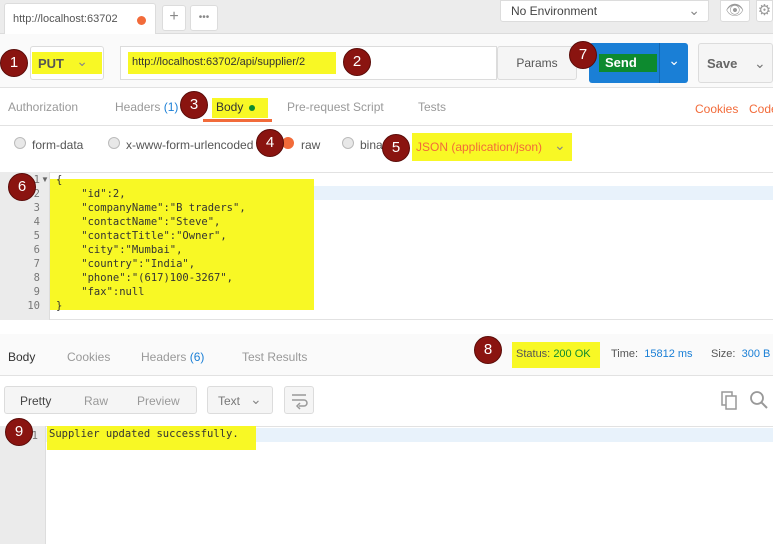 The width and height of the screenshot is (773, 544). I want to click on status-label: Status:, so click(533, 354).